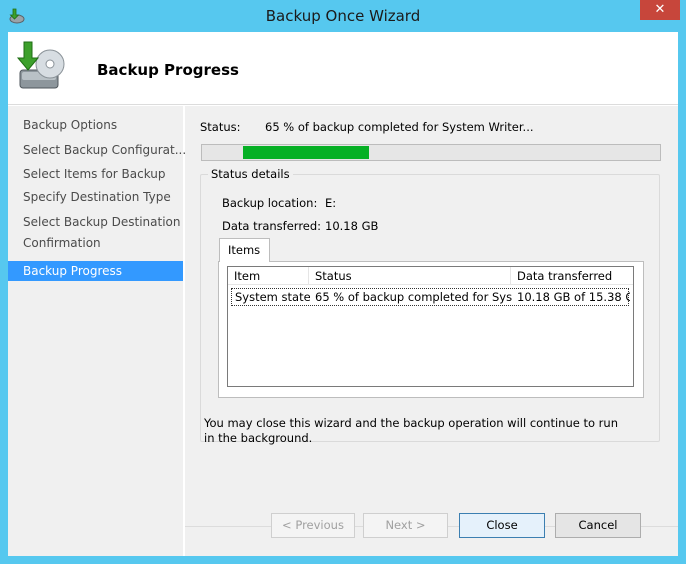 This screenshot has width=686, height=564. Describe the element at coordinates (352, 226) in the screenshot. I see `data-transferred-value: 10.18 GB` at that location.